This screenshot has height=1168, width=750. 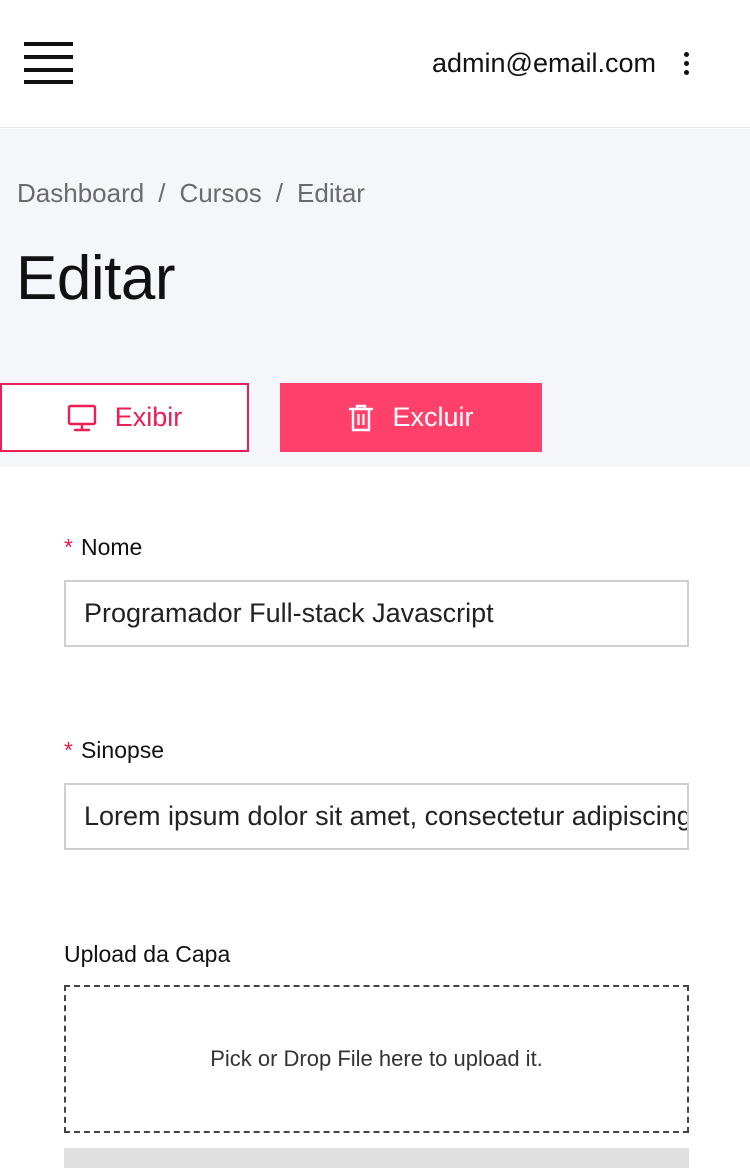 I want to click on breadcrumb: Dashboard / Cursos / Editar, so click(x=191, y=193).